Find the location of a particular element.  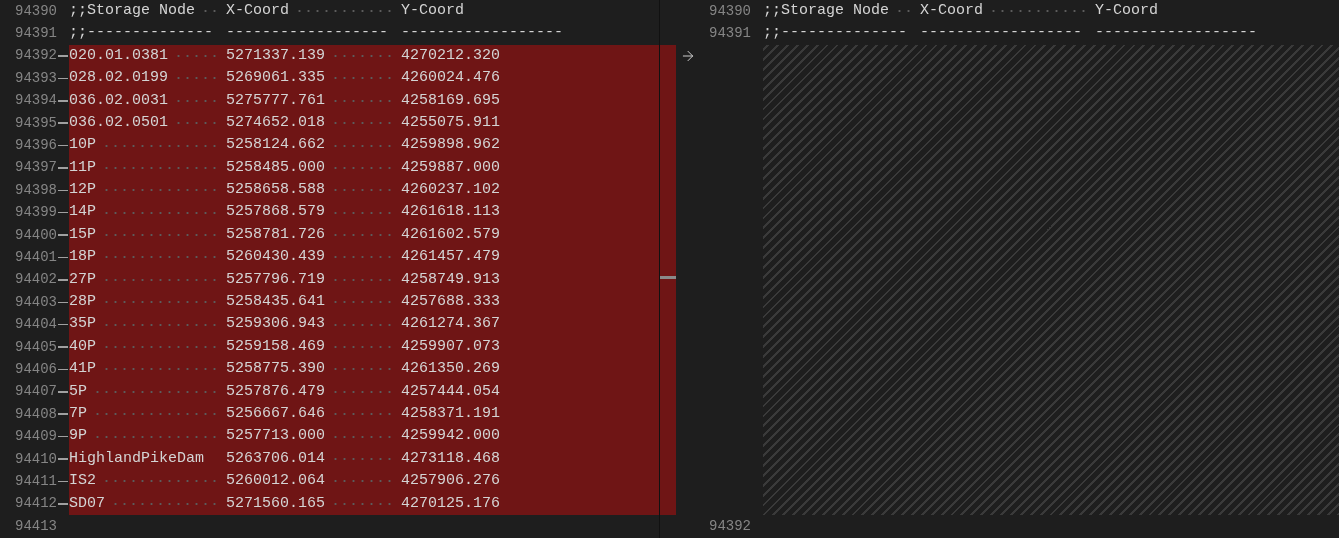

code-text: 4259942.000 is located at coordinates (451, 436).